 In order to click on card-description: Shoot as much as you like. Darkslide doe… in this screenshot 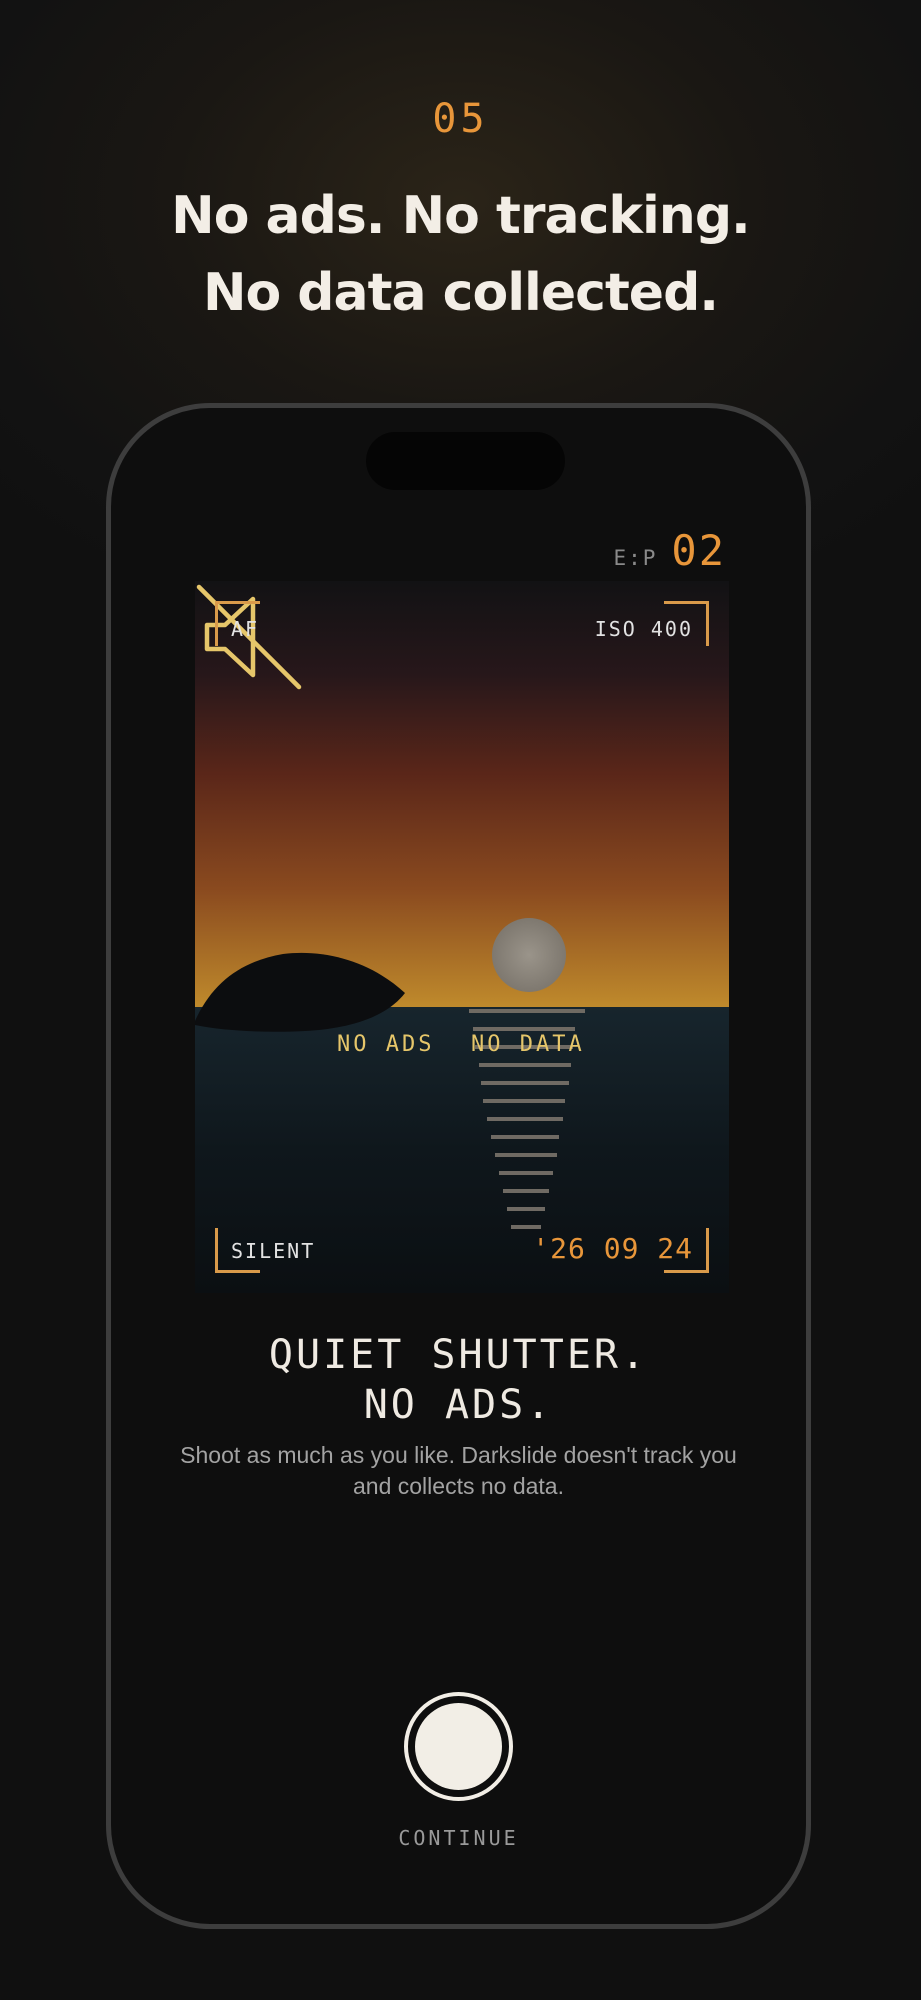, I will do `click(458, 1470)`.